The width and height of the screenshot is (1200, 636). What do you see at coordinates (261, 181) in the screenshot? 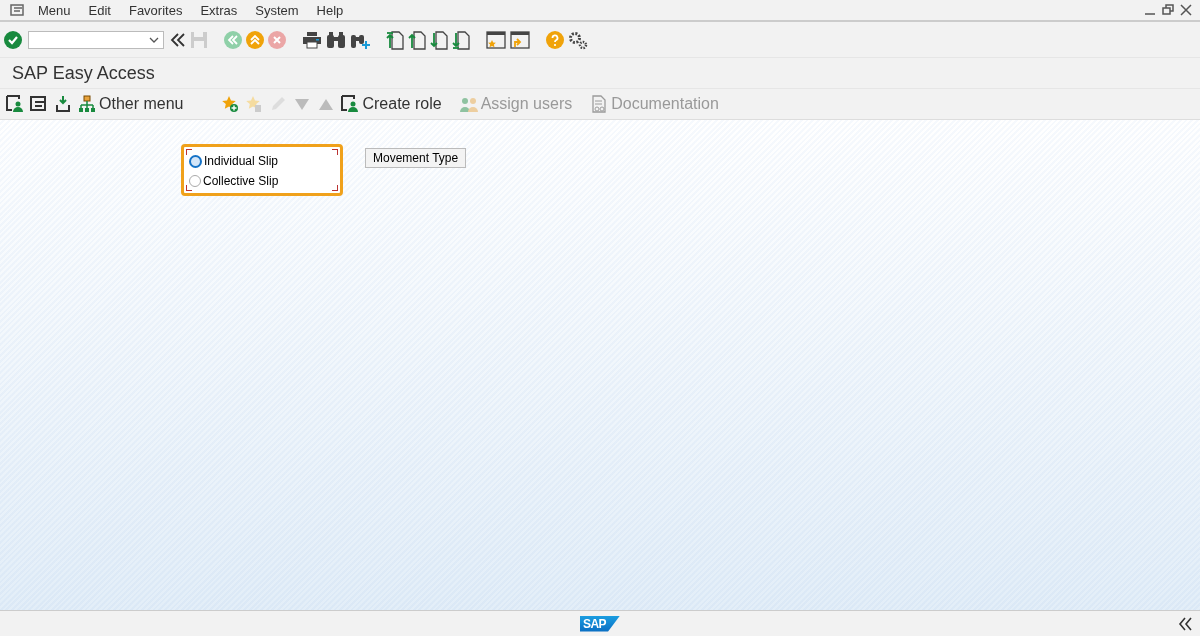
I see `radio-option: Collective Slip` at bounding box center [261, 181].